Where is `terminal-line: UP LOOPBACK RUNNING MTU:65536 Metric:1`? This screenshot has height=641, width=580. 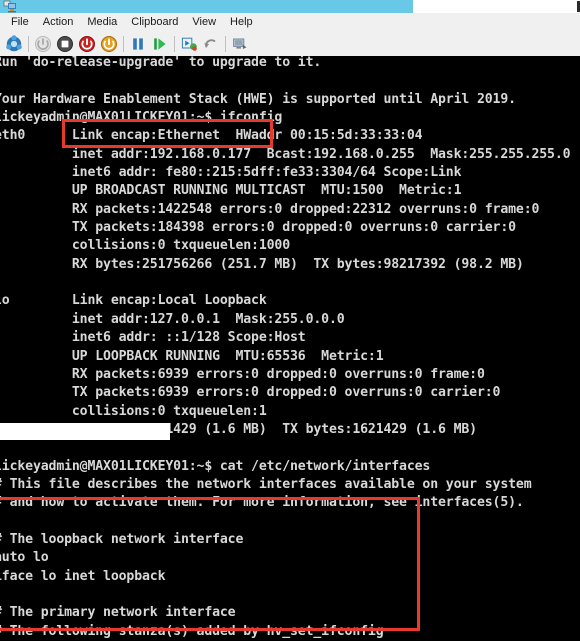 terminal-line: UP LOOPBACK RUNNING MTU:65536 Metric:1 is located at coordinates (192, 356).